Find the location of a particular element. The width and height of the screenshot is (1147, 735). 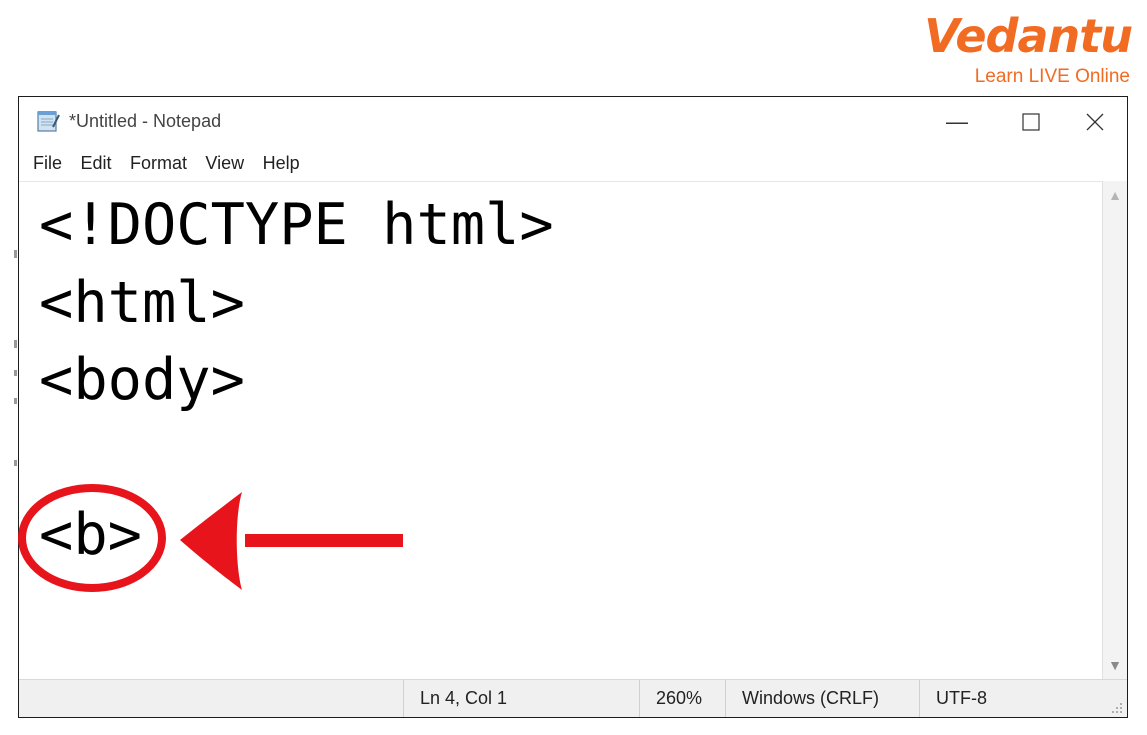

vedantu-logo: Vedantu Learn LIVE Online is located at coordinates (1032, 48).